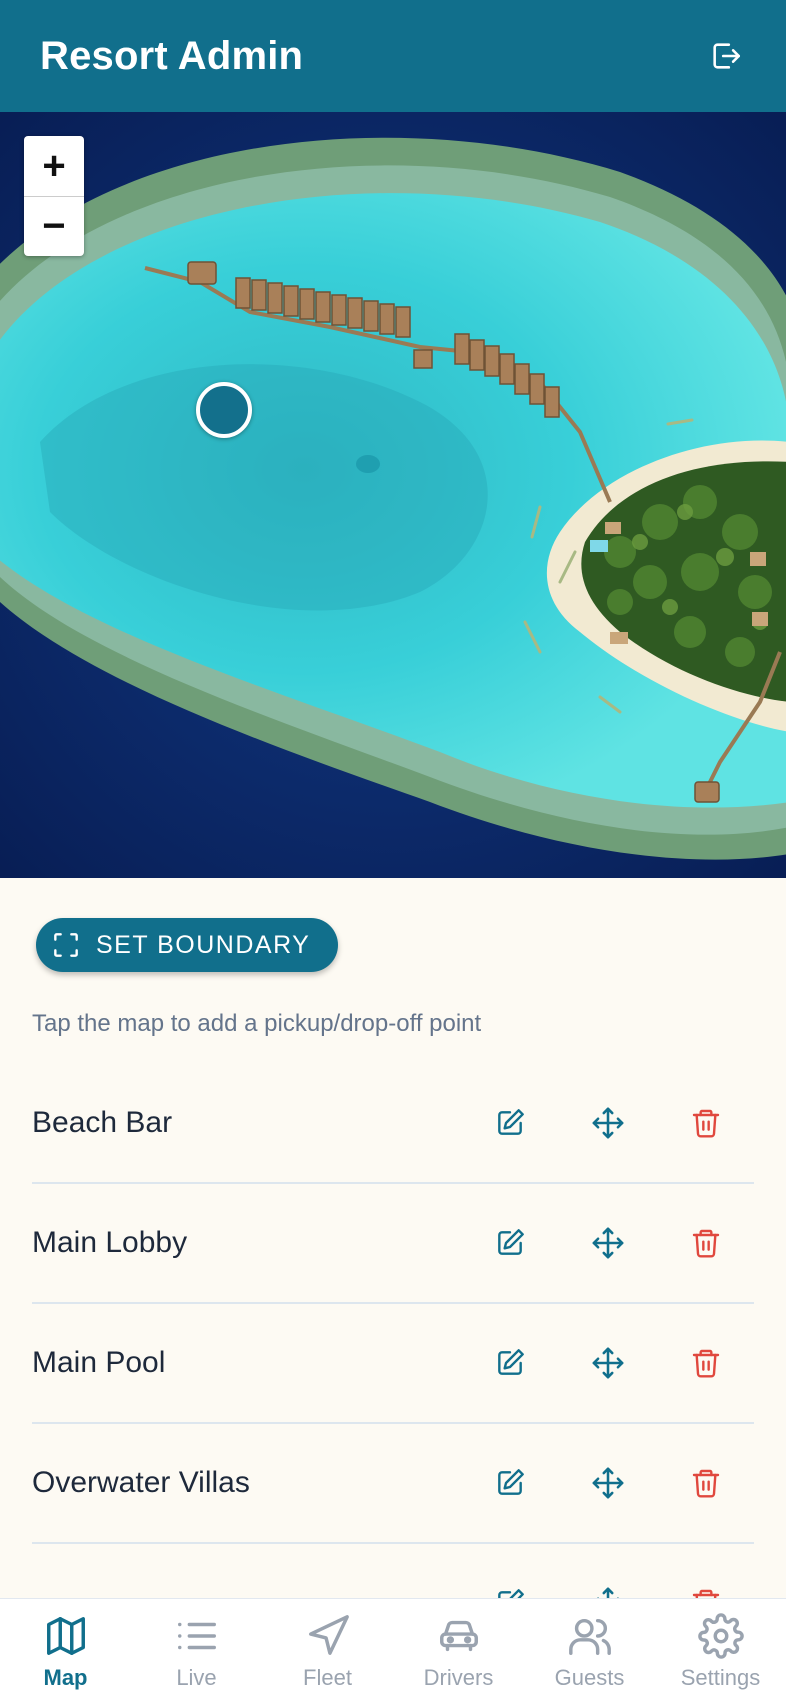 This screenshot has width=786, height=1704. What do you see at coordinates (102, 1122) in the screenshot?
I see `location-name: Beach Bar` at bounding box center [102, 1122].